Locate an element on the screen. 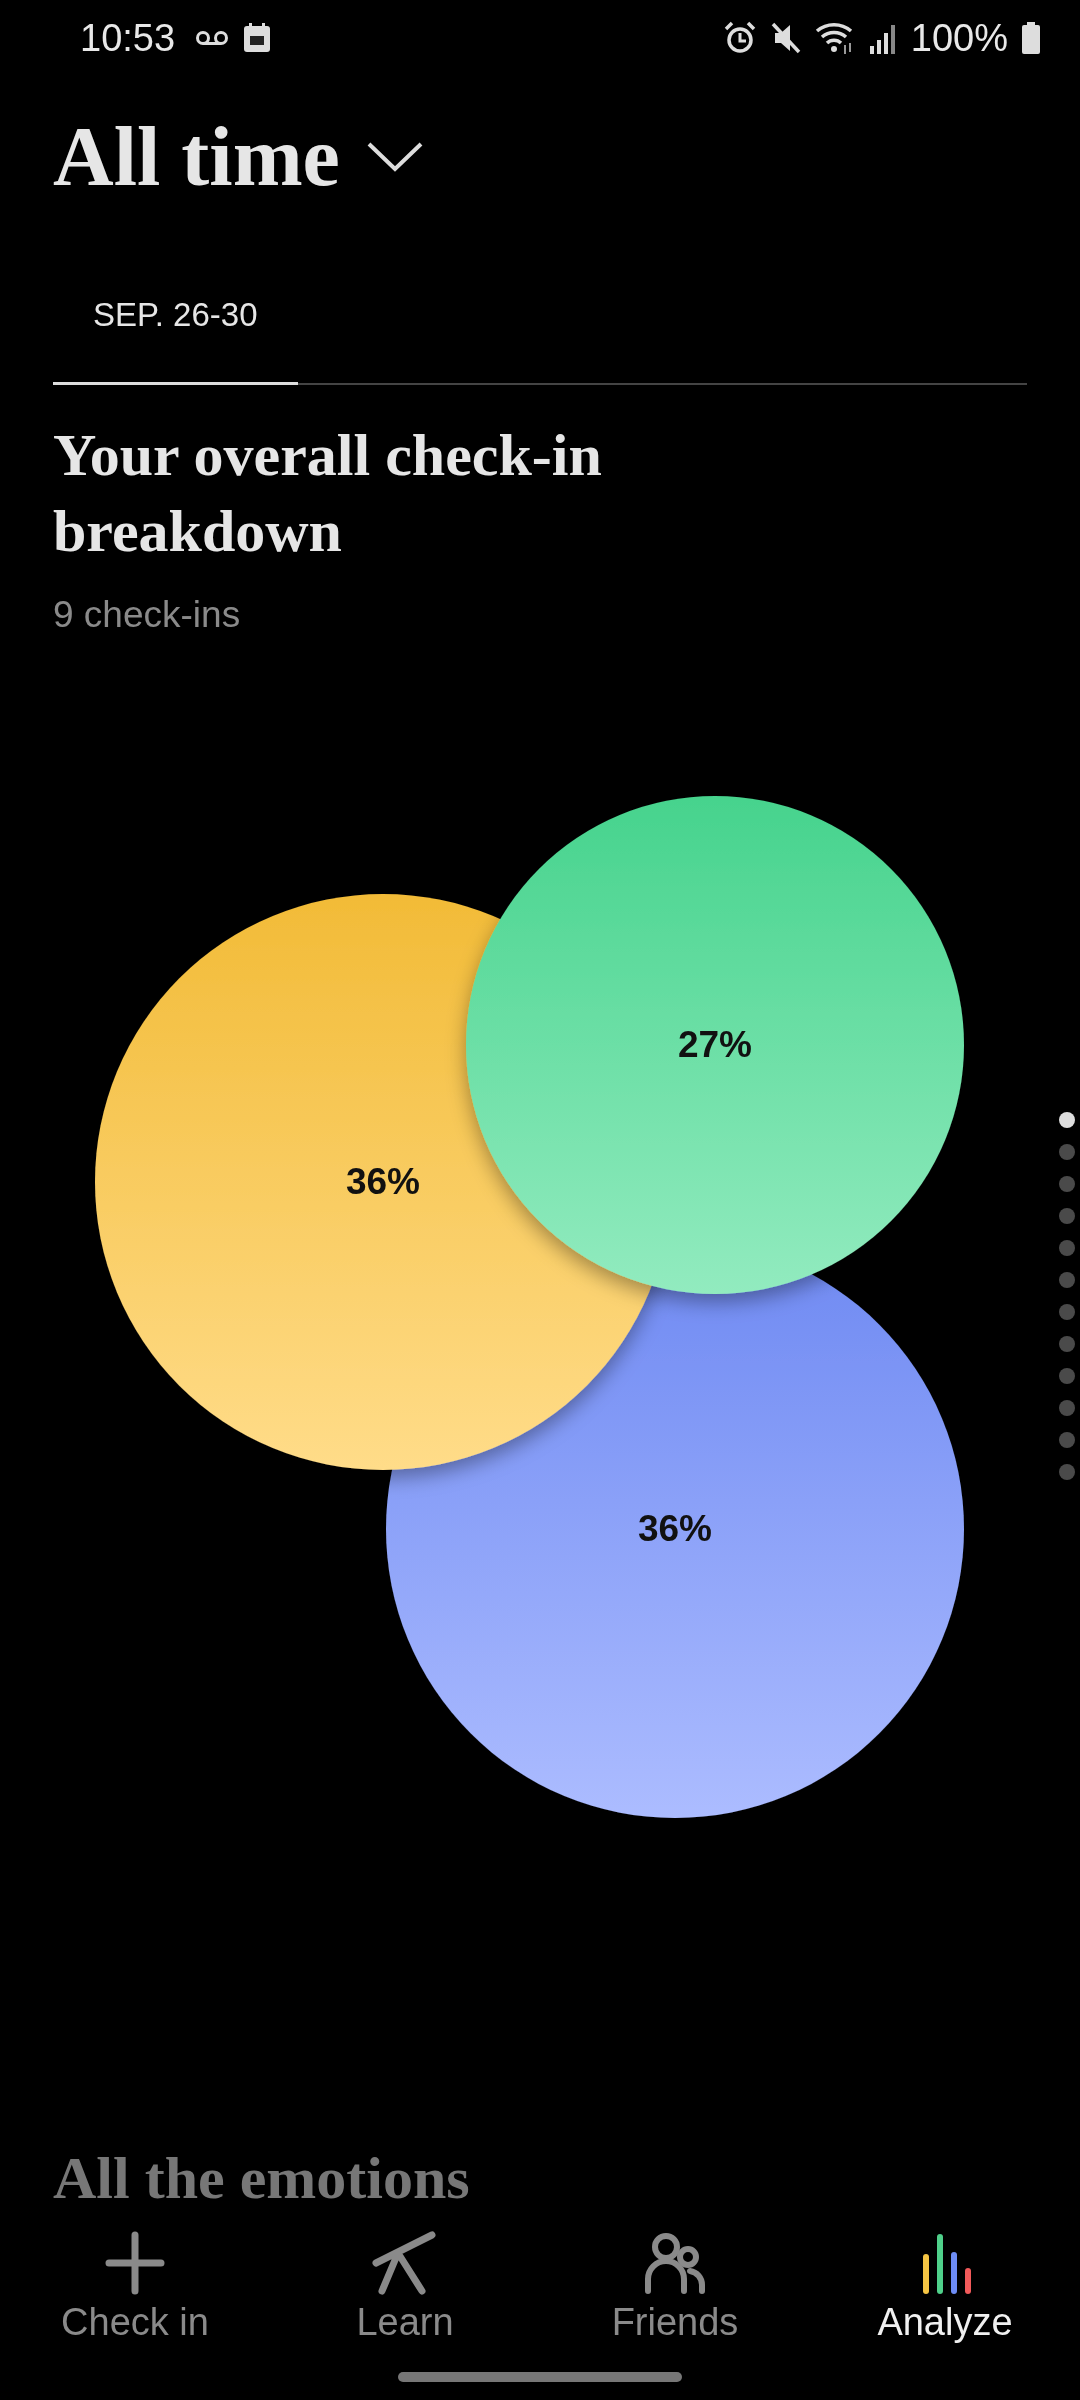 The image size is (1080, 2400). bubble-percent: 27% is located at coordinates (715, 1044).